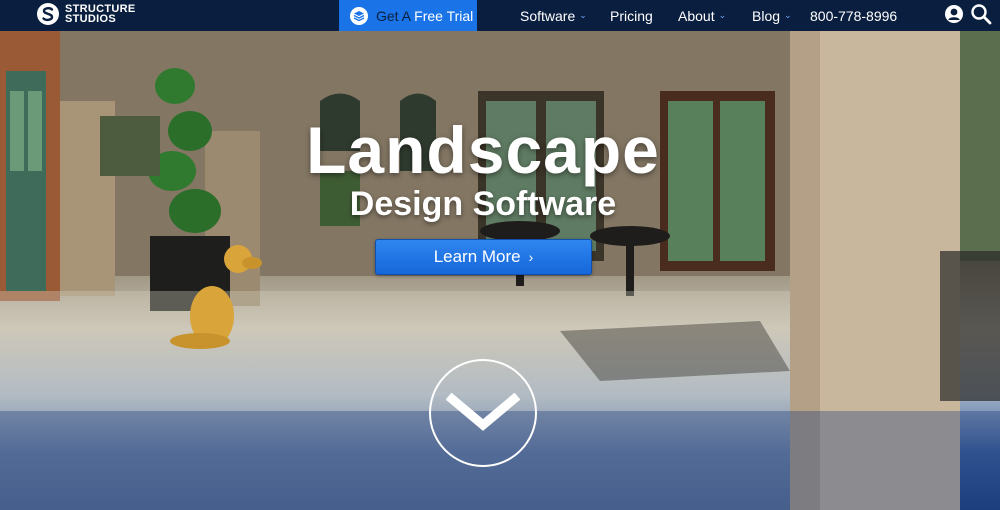 This screenshot has width=1000, height=510. I want to click on nav-about: About ⌄, so click(702, 15).